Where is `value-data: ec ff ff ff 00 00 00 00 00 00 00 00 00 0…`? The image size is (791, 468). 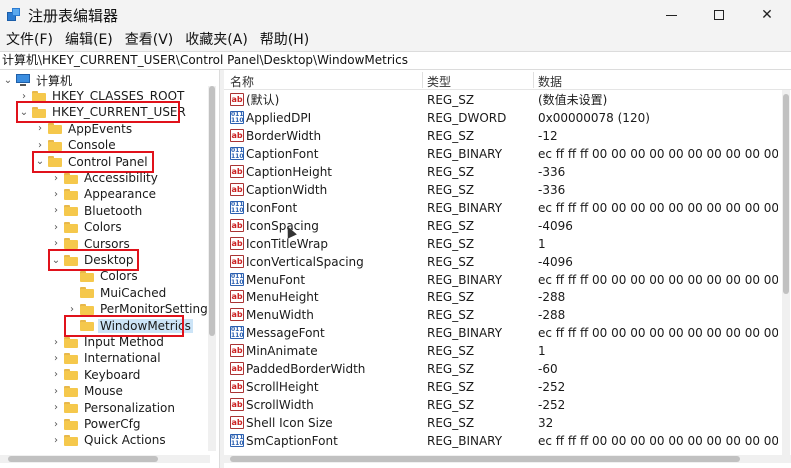
value-data: ec ff ff ff 00 00 00 00 00 00 00 00 00 0… is located at coordinates (658, 441).